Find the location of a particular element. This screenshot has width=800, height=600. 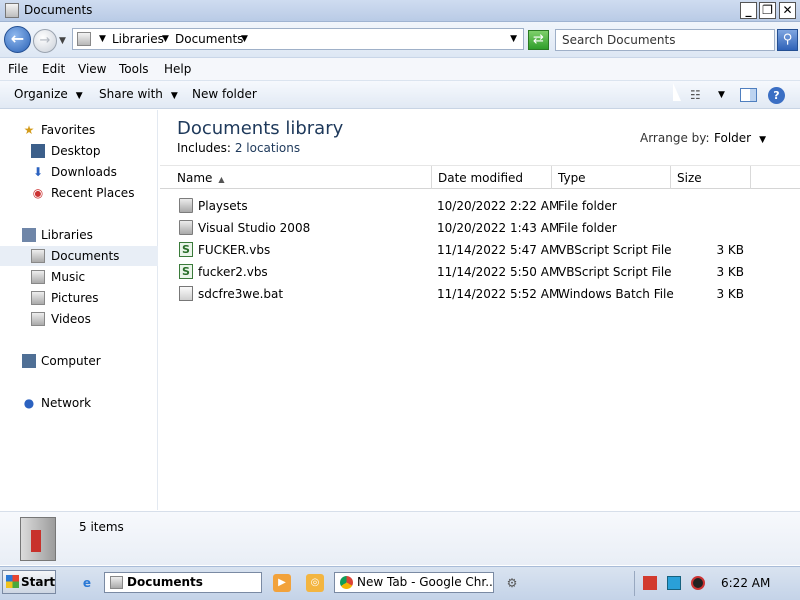

nav-libraries: Libraries is located at coordinates (79, 235).